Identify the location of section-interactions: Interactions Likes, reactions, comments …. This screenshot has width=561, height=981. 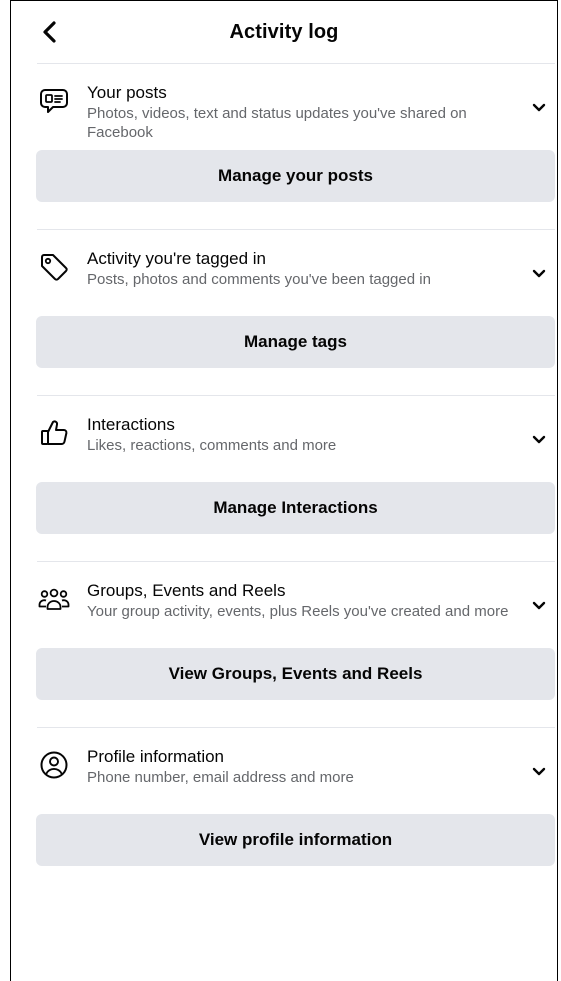
(295, 464).